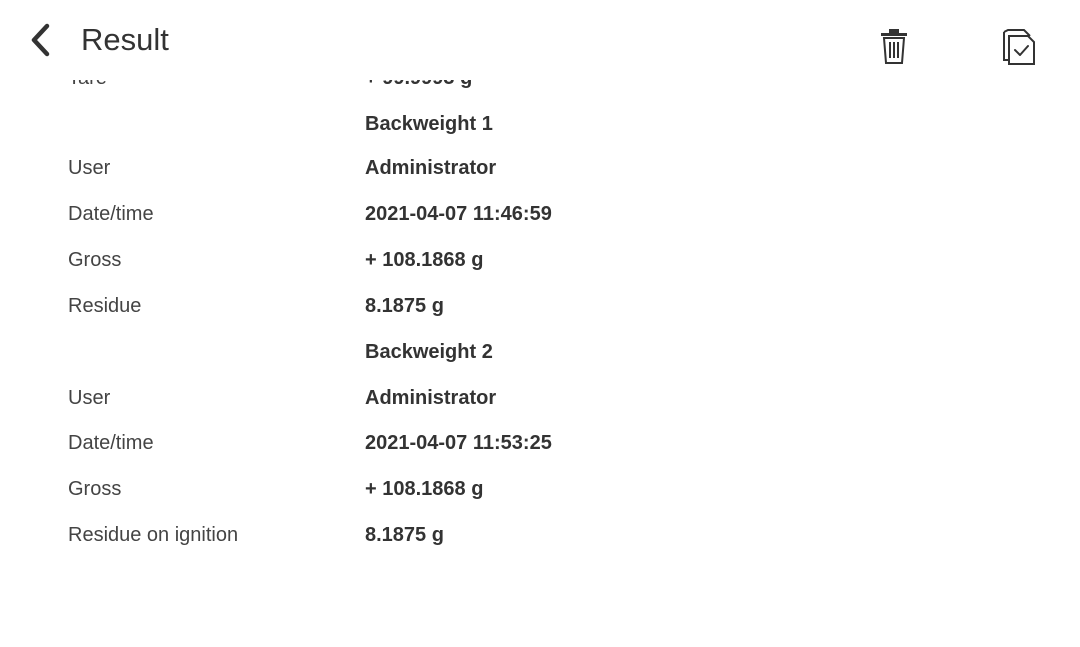  Describe the element at coordinates (540, 133) in the screenshot. I see `detail-row-backweight-1-heading: Backweight 1` at that location.